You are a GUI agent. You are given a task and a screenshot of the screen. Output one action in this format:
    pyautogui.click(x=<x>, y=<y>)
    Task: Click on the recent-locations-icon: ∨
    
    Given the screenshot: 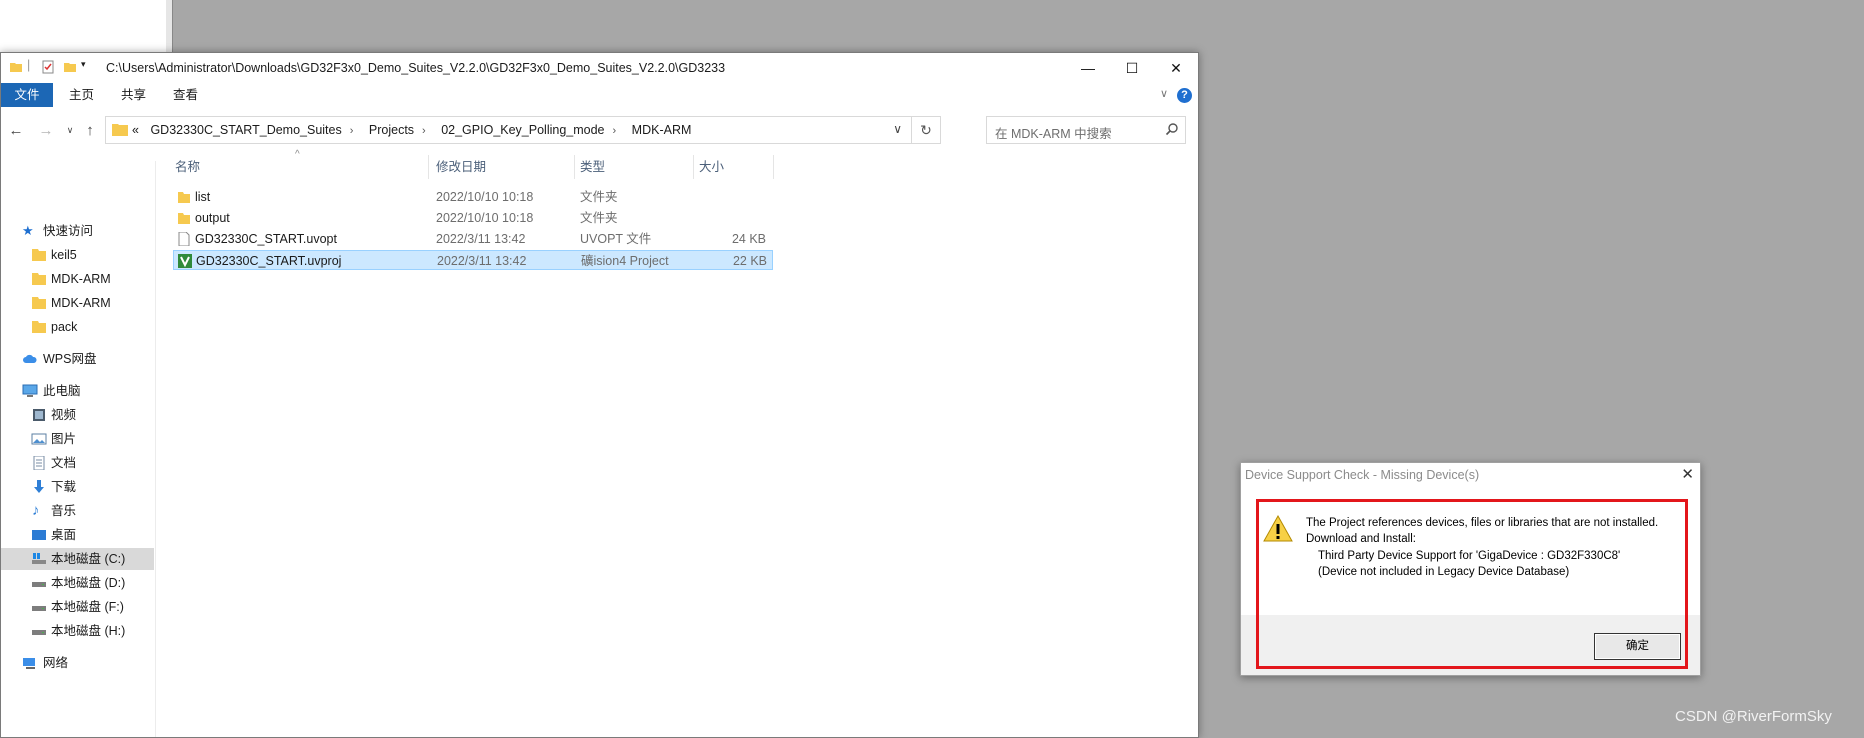 What is the action you would take?
    pyautogui.click(x=70, y=130)
    